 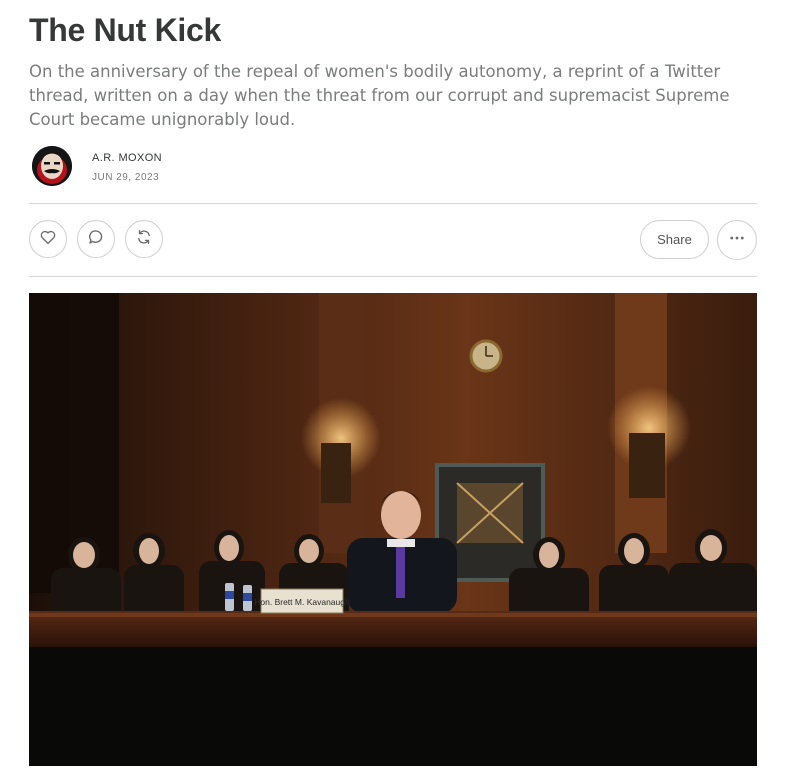 I want to click on ellipsis-icon, so click(x=737, y=240).